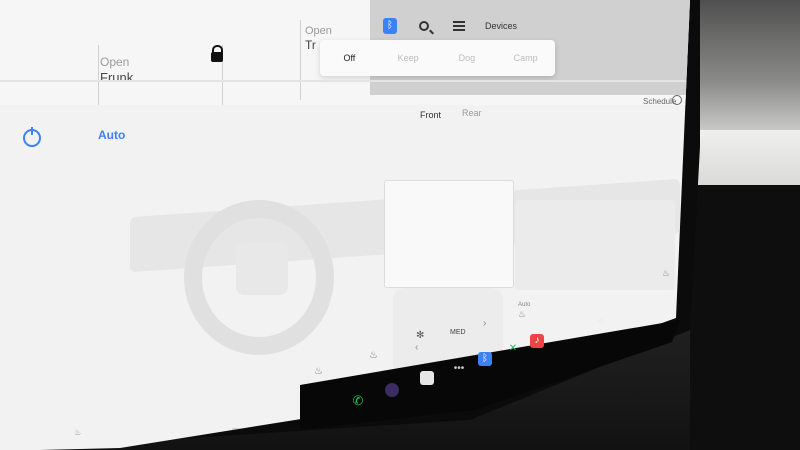  I want to click on notes-icon, so click(427, 378).